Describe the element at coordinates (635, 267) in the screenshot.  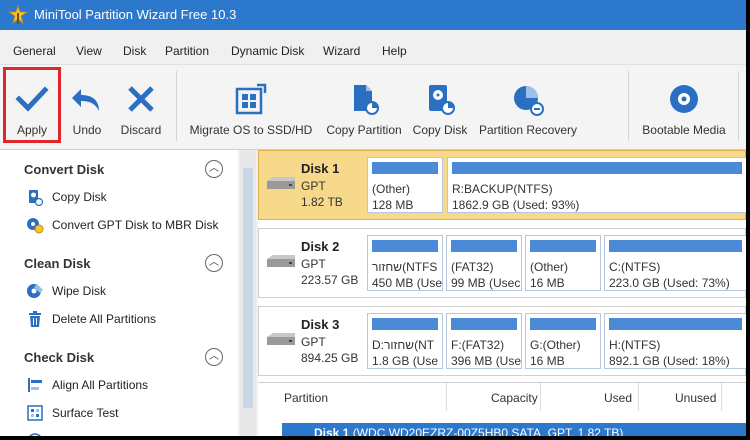
I see `partition-label: C:(NTFS)` at that location.